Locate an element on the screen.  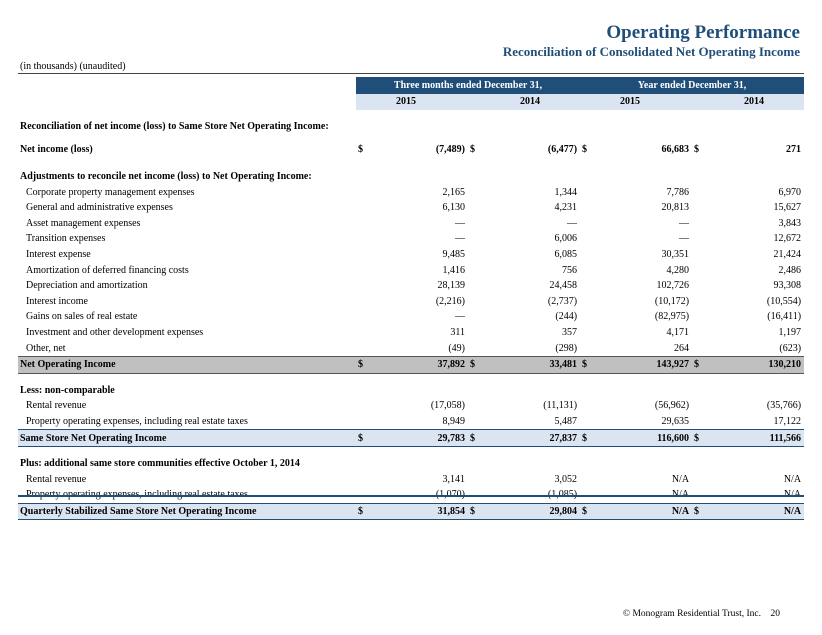
table-row: Other, net (49) (298) 264 (623) is located at coordinates (411, 348).